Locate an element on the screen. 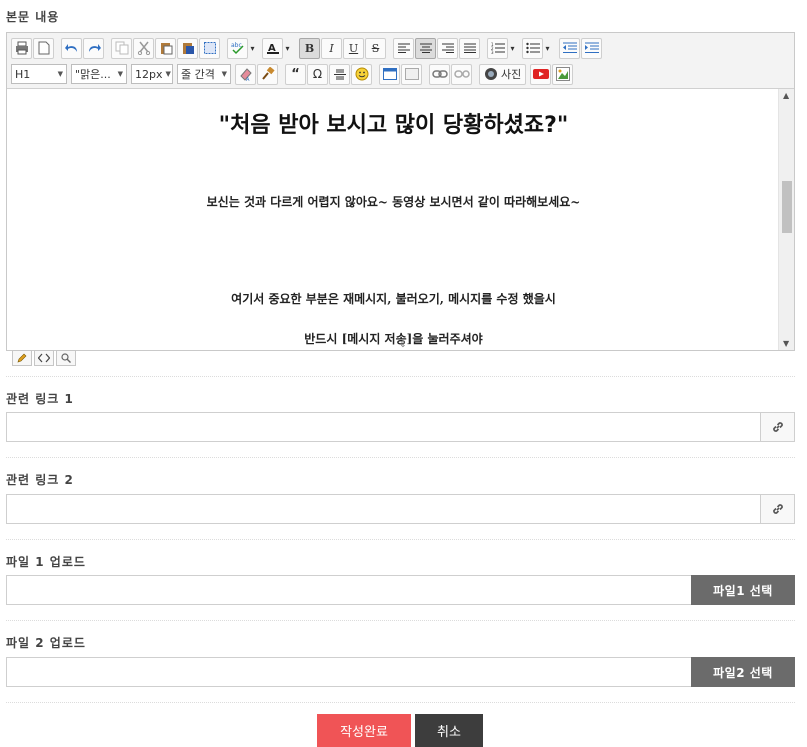  related-link-1-button is located at coordinates (777, 427).